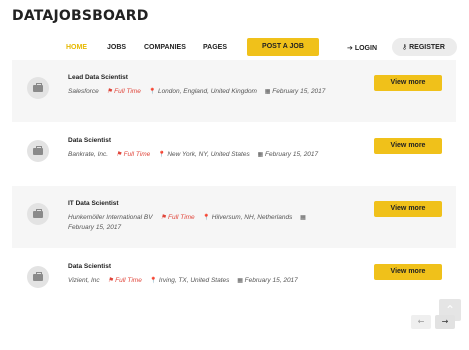 The image size is (469, 350). What do you see at coordinates (215, 47) in the screenshot?
I see `nav-pages: PAGES` at bounding box center [215, 47].